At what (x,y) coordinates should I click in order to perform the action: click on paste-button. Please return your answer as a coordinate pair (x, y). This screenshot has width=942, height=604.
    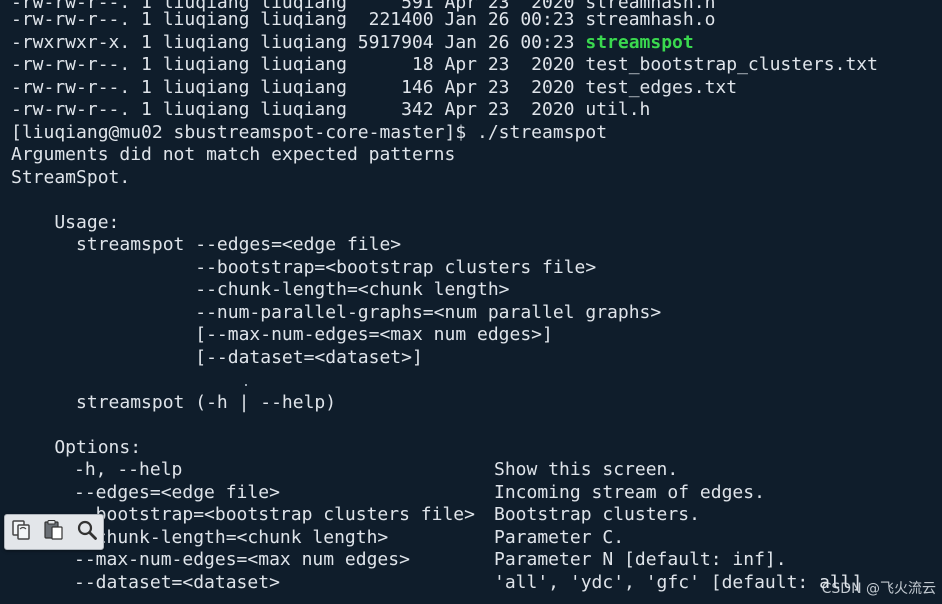
    Looking at the image, I should click on (54, 532).